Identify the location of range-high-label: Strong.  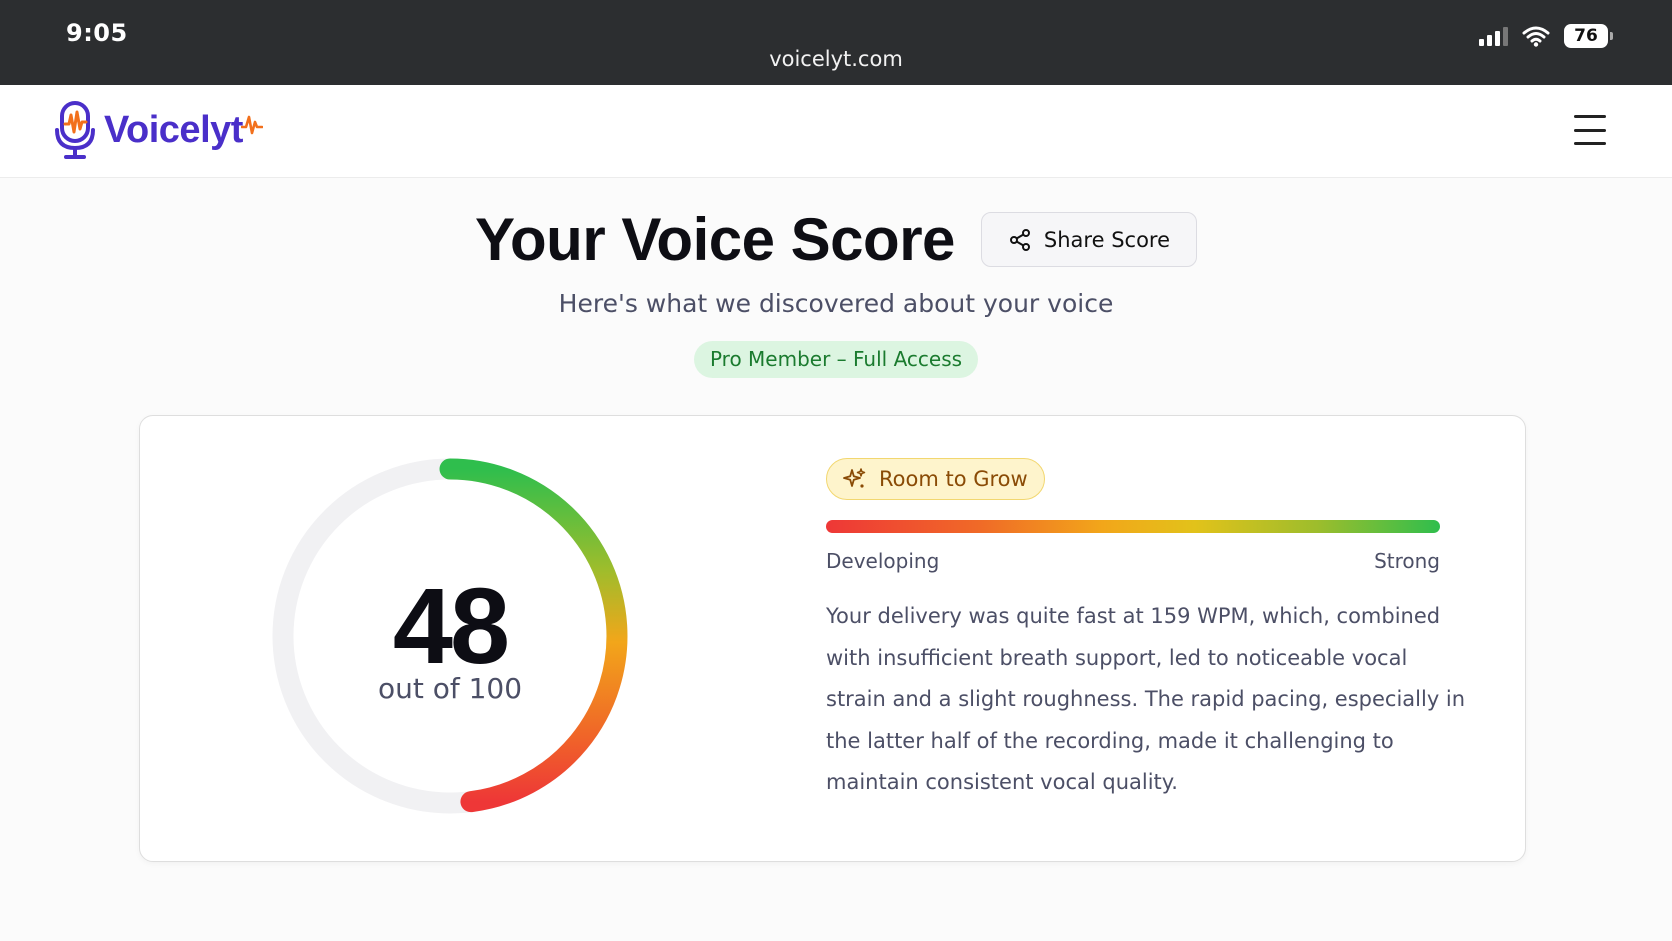
(1407, 561).